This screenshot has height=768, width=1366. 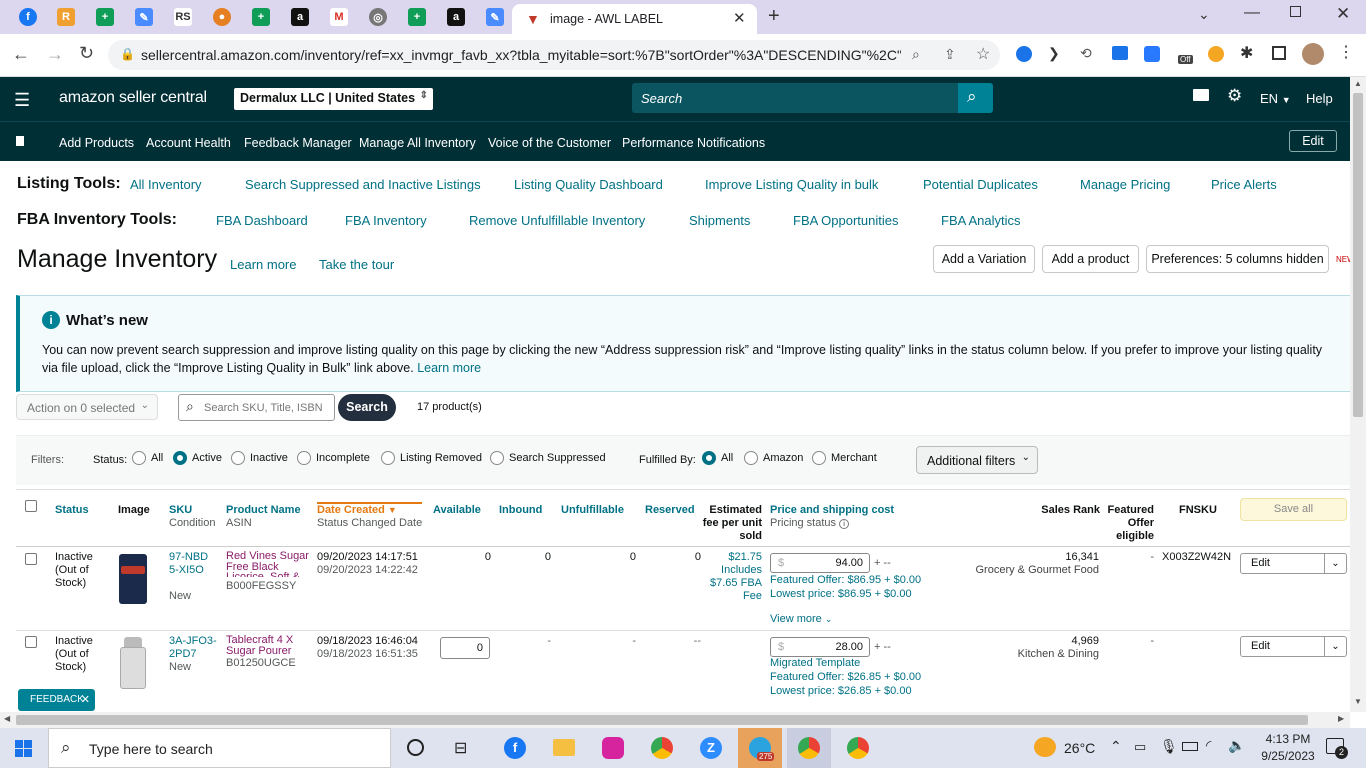 What do you see at coordinates (22, 100) in the screenshot?
I see `hamburger-menu-icon: ☰` at bounding box center [22, 100].